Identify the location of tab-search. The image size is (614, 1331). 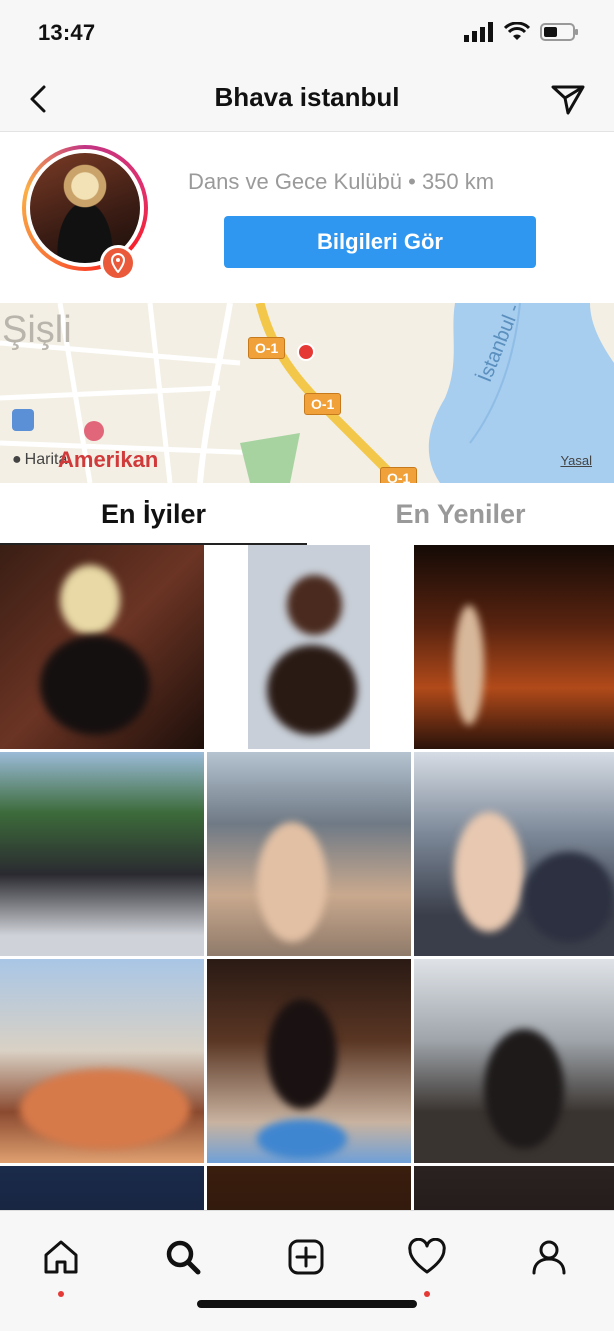
(183, 1257).